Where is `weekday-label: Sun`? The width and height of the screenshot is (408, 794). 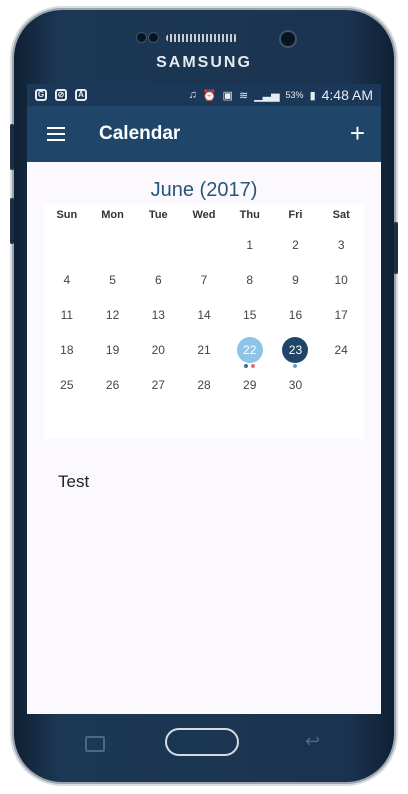 weekday-label: Sun is located at coordinates (67, 215).